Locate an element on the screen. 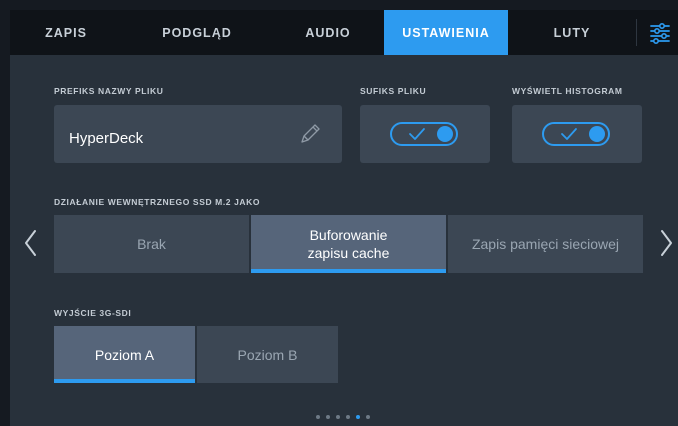 The image size is (678, 426). filename-prefix-value: HyperDeck is located at coordinates (106, 138).